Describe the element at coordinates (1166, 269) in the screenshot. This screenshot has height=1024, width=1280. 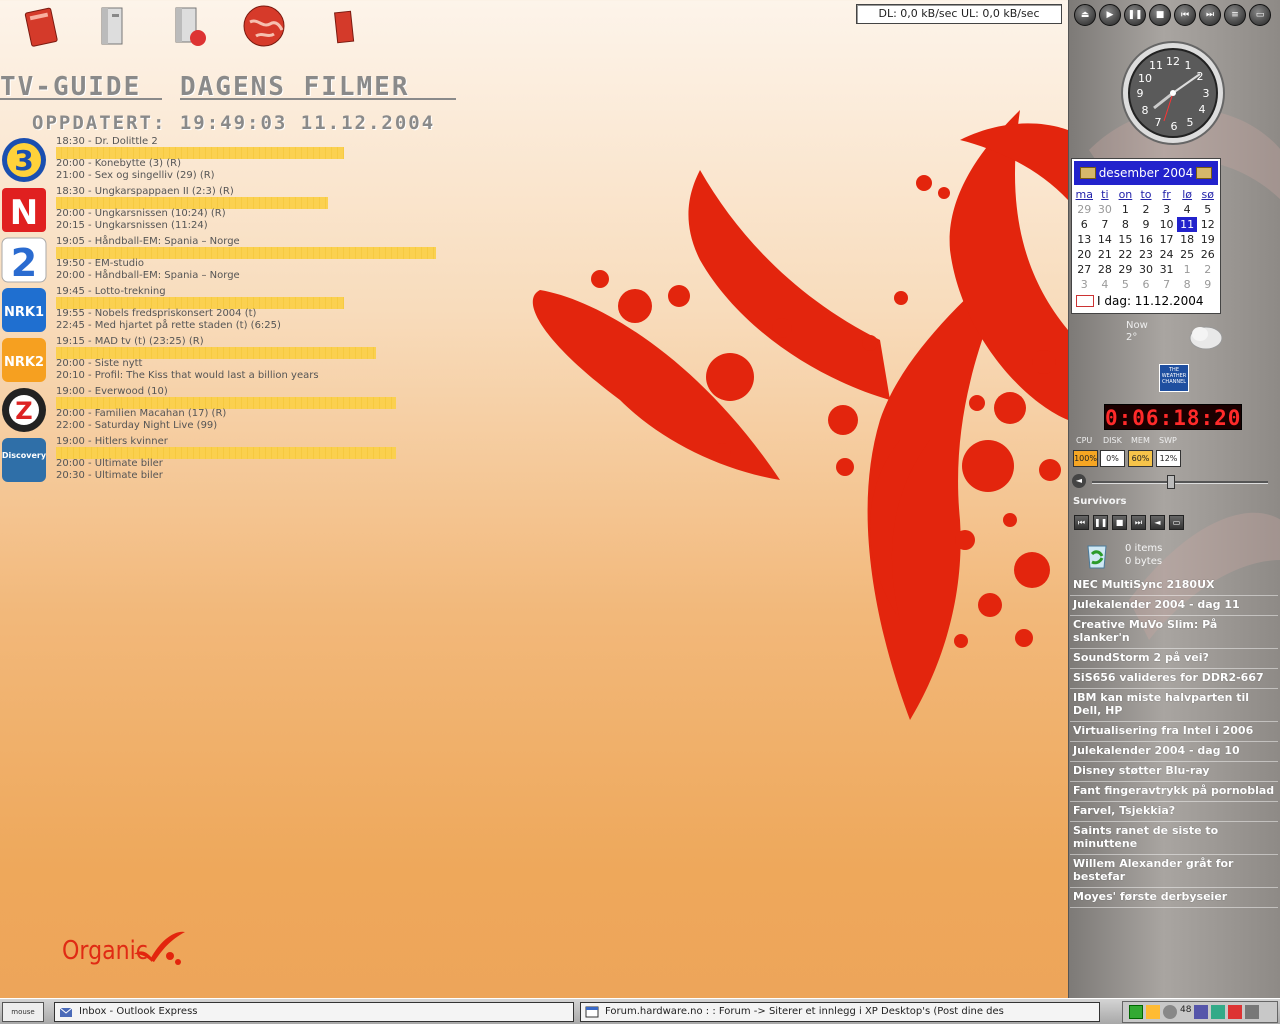
I see `calendar-day: 31` at that location.